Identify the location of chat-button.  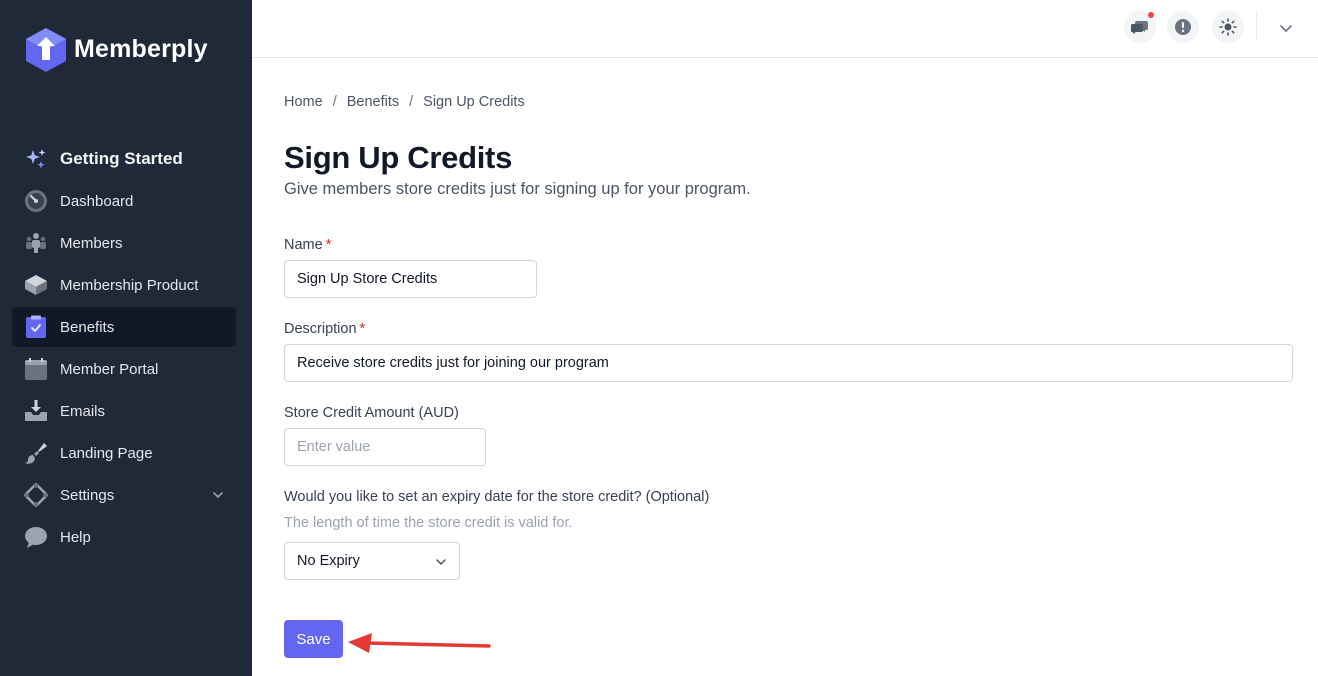
(1140, 27).